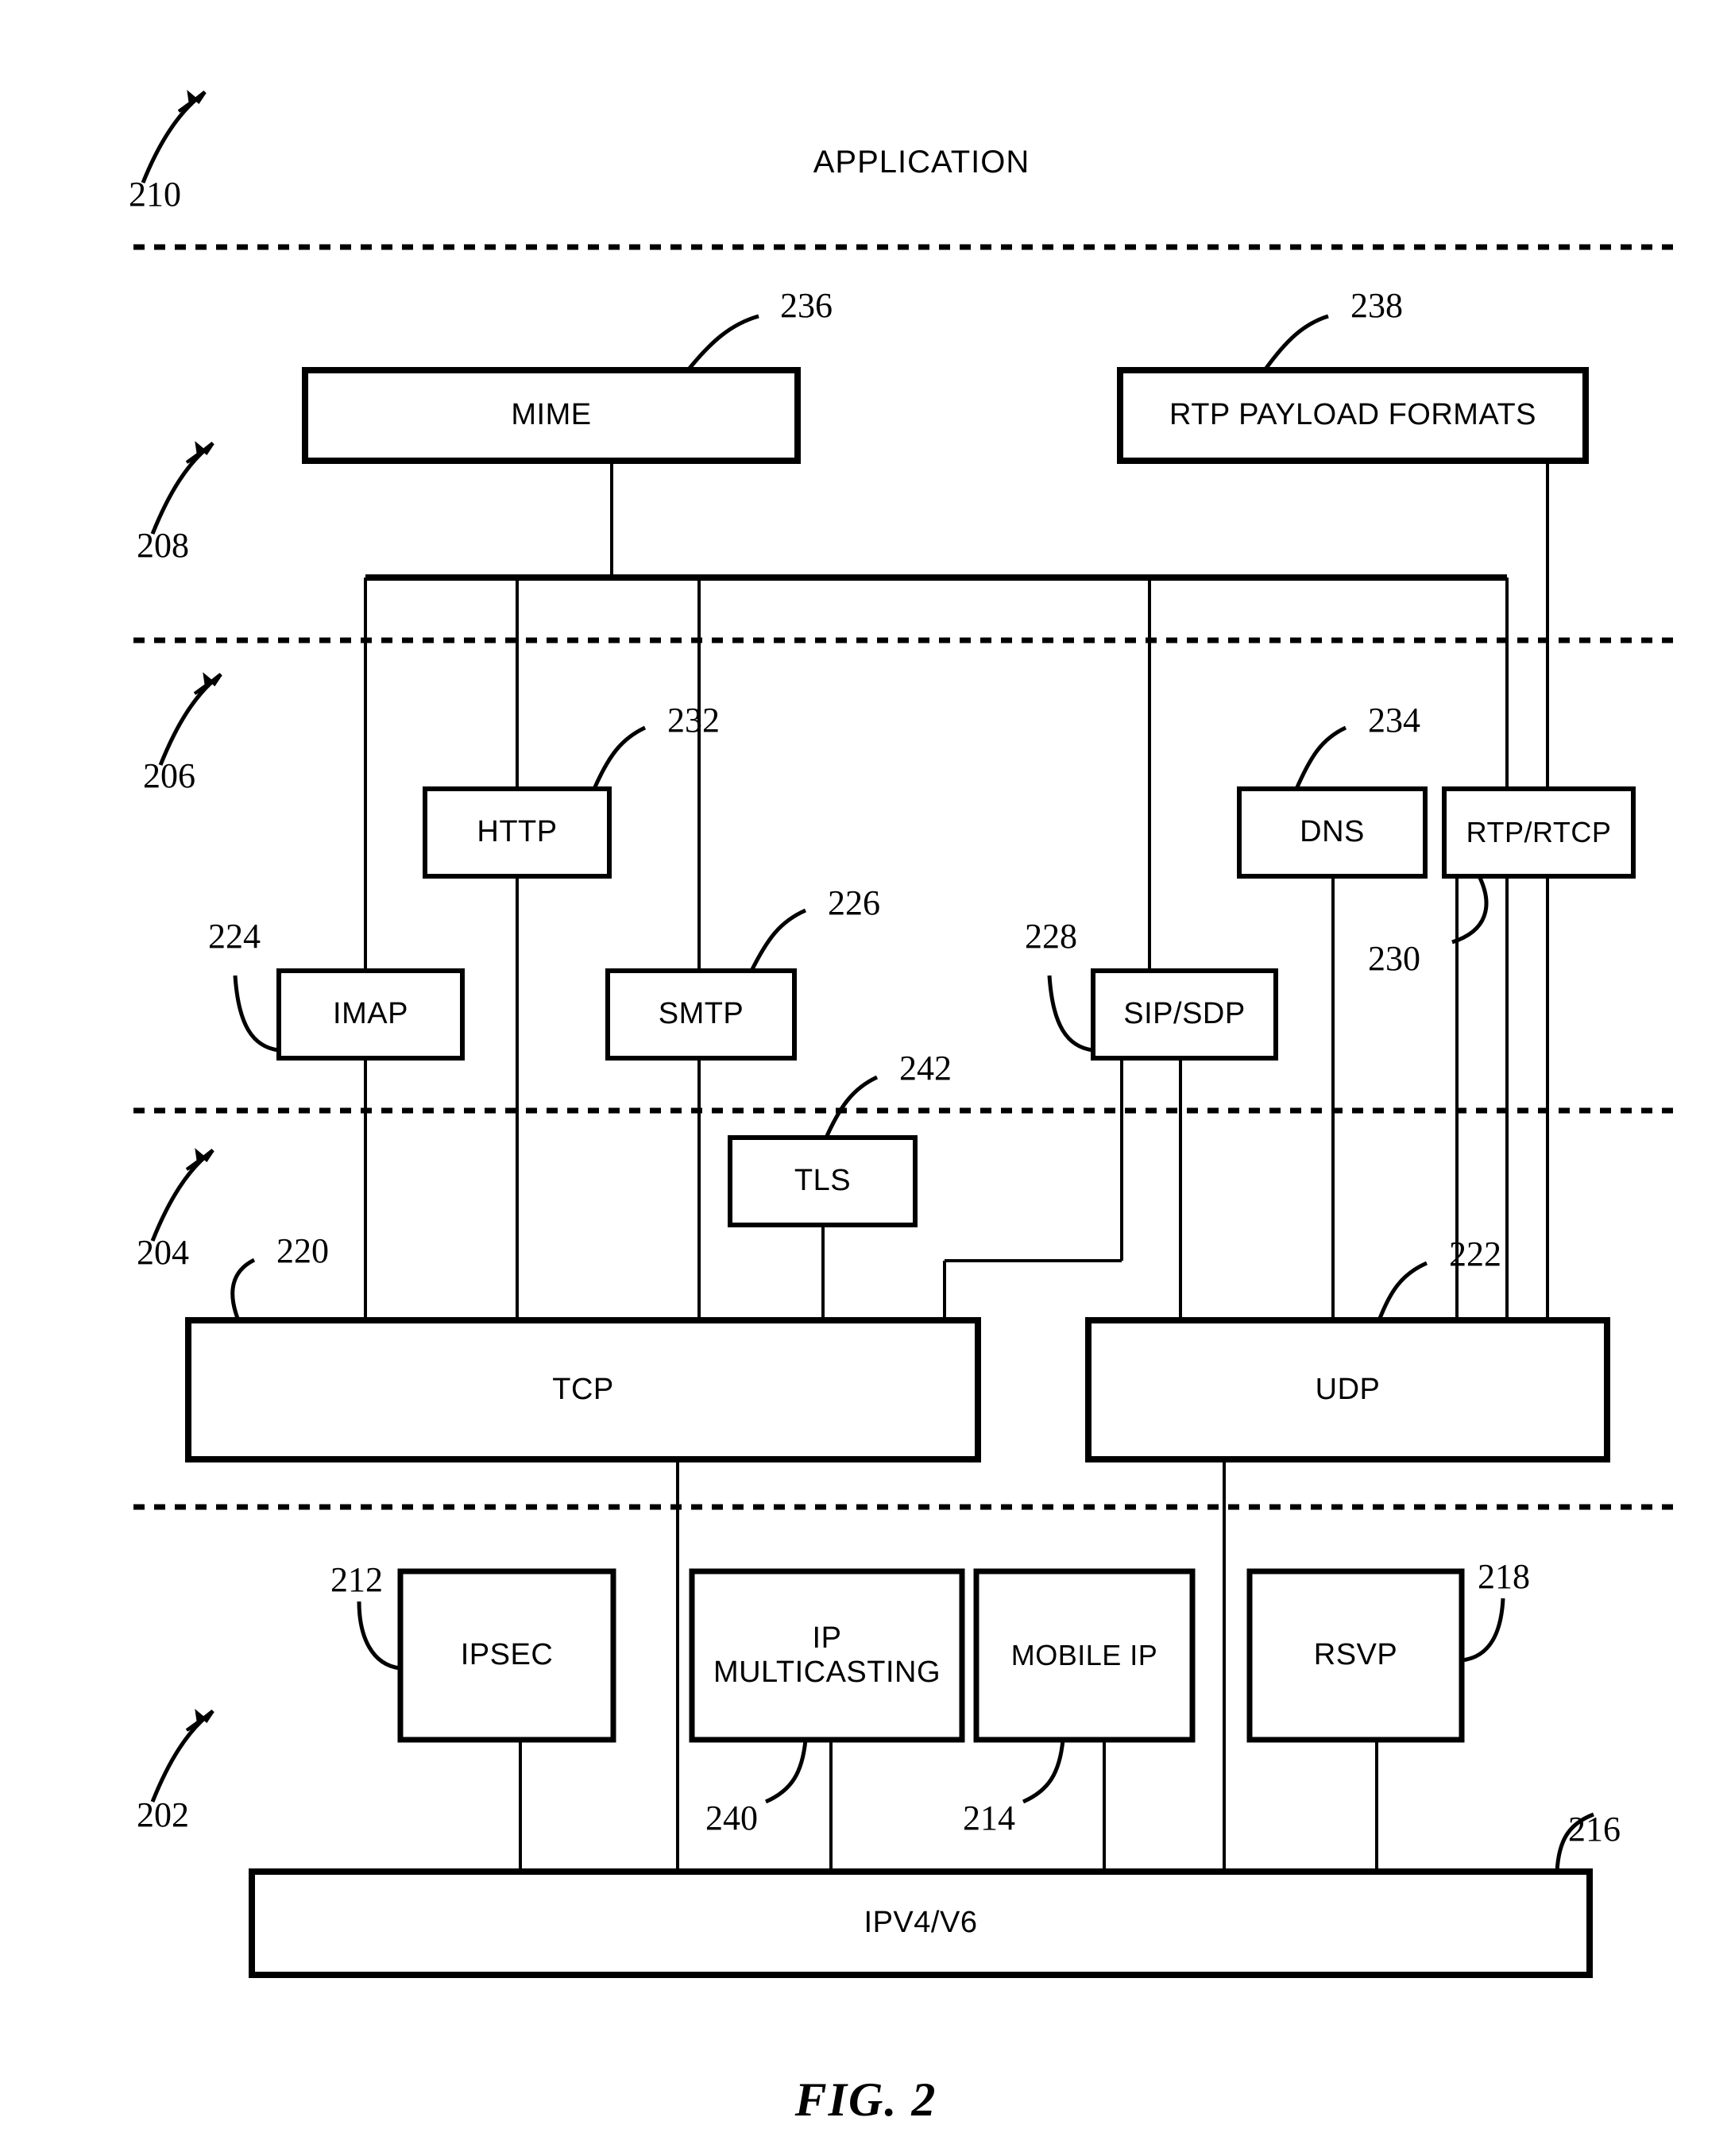 This screenshot has width=1731, height=2156. What do you see at coordinates (854, 903) in the screenshot?
I see `ref-226: 226` at bounding box center [854, 903].